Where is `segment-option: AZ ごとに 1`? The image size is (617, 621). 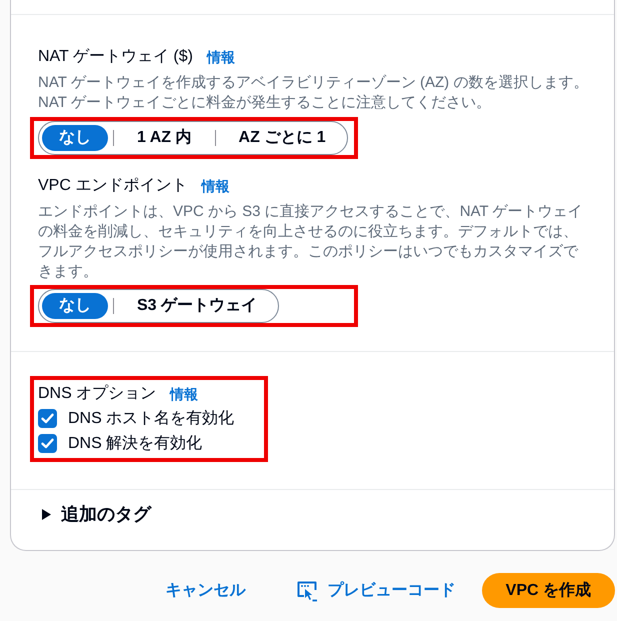 segment-option: AZ ごとに 1 is located at coordinates (282, 138).